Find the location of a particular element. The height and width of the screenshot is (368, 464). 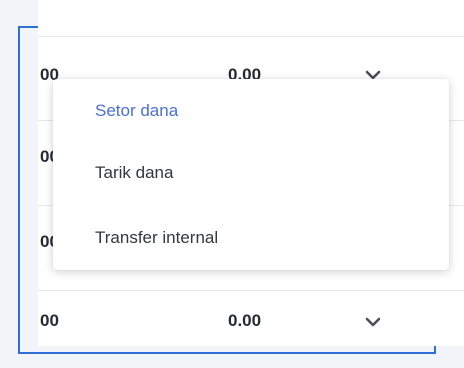

menu-item-setor-dana: Setor dana is located at coordinates (136, 111).